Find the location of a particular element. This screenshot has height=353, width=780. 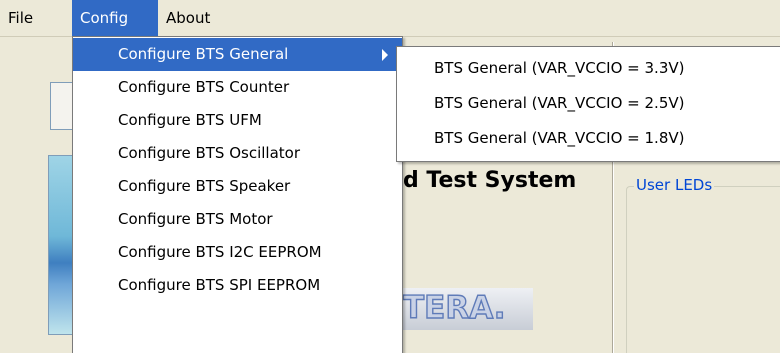

submenu-item-vccio-1-8v: BTS General (VAR_VCCIO = 1.8V) is located at coordinates (588, 138).